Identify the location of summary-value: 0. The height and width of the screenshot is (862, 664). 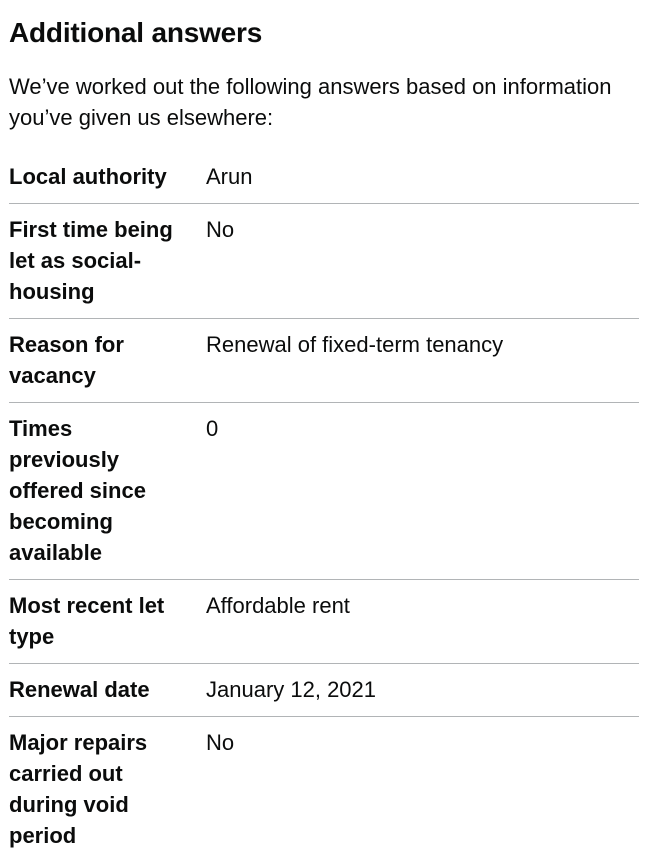
(212, 428).